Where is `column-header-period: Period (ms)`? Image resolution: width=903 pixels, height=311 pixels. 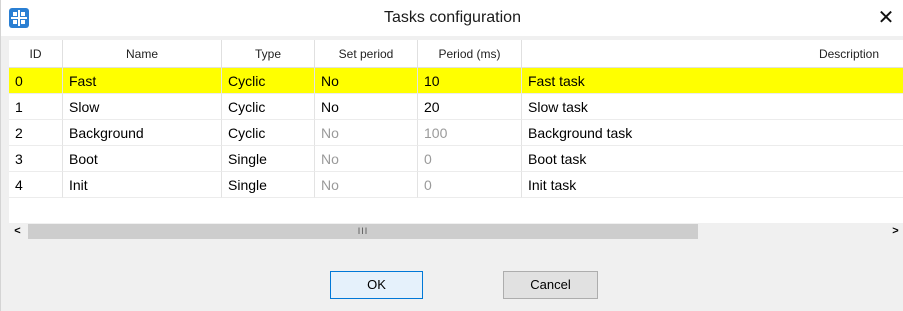
column-header-period: Period (ms) is located at coordinates (470, 54).